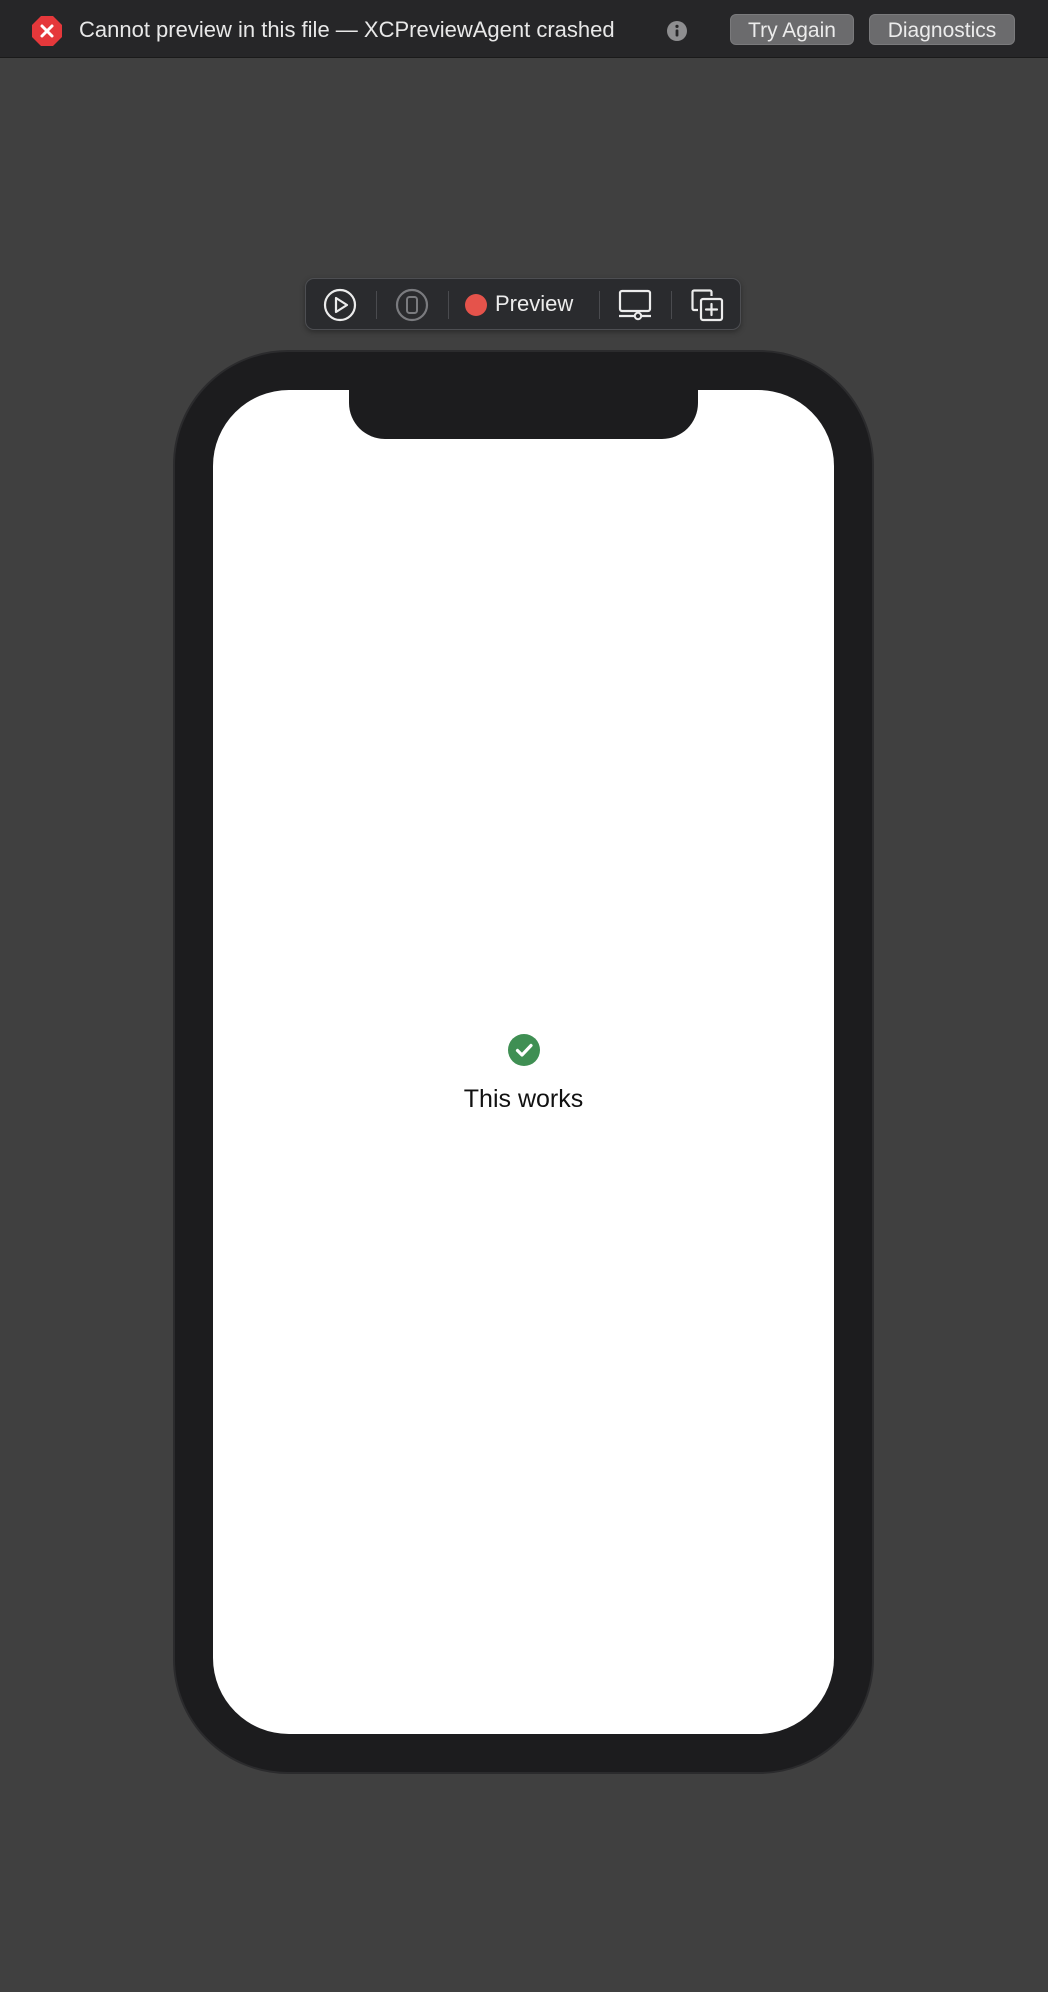  I want to click on preview-toolbar: Preview, so click(523, 304).